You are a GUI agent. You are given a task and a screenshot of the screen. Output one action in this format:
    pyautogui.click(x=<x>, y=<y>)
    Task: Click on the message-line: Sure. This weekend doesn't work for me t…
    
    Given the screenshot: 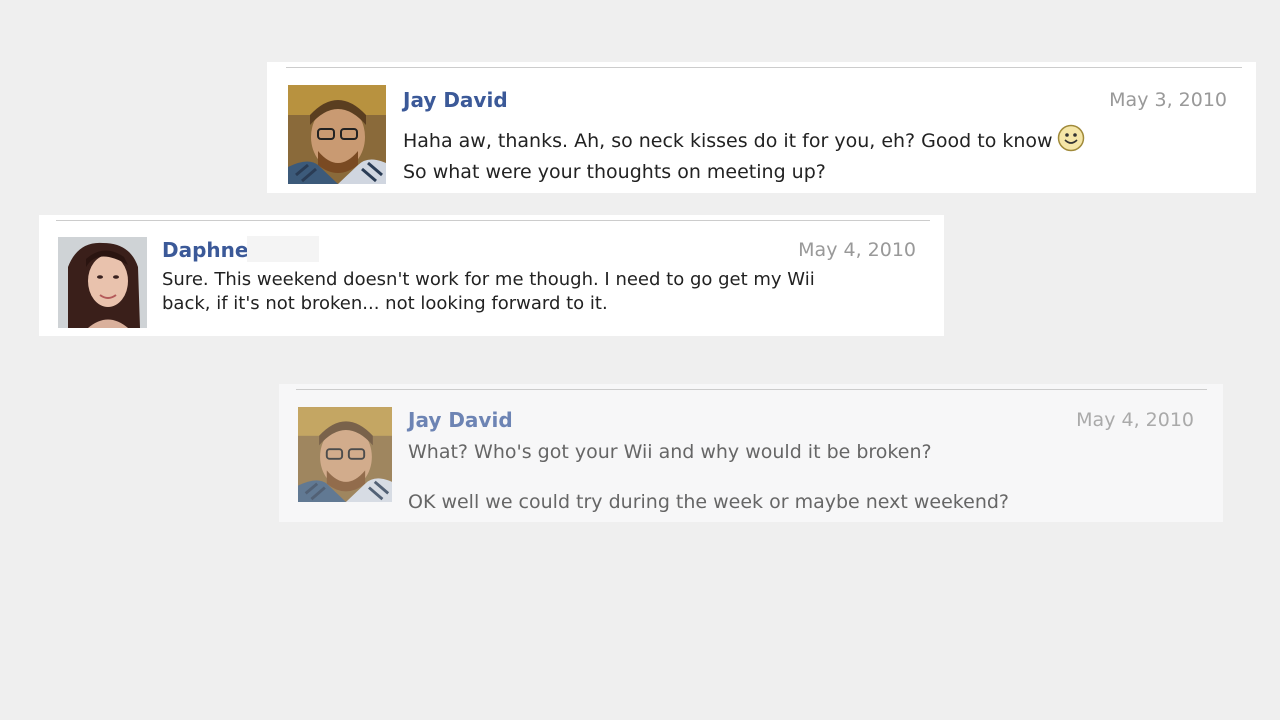 What is the action you would take?
    pyautogui.click(x=488, y=279)
    